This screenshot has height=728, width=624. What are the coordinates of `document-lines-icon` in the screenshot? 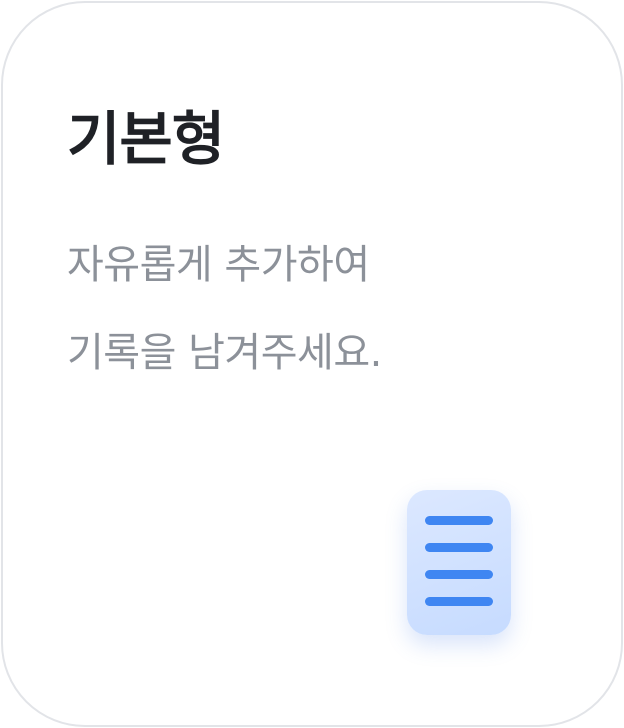 It's located at (459, 562).